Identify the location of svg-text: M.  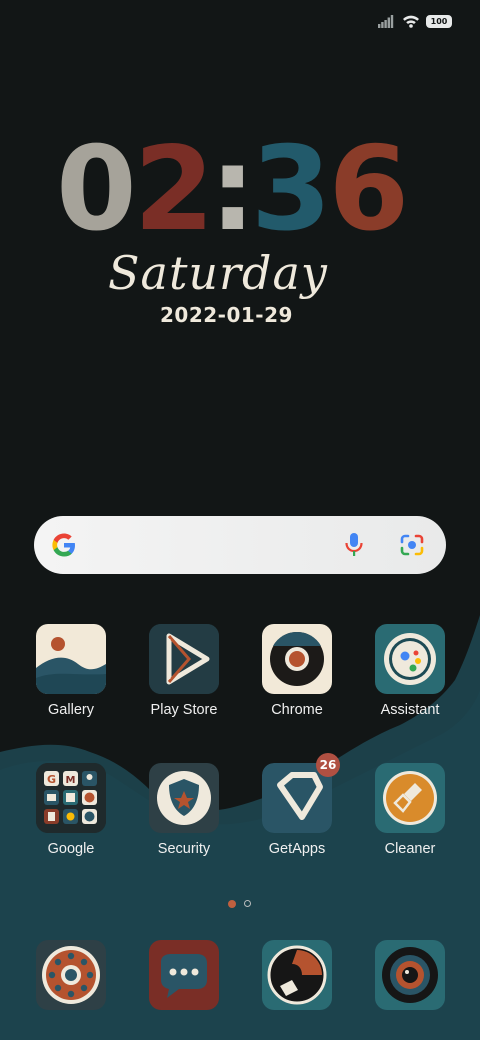
(71, 780).